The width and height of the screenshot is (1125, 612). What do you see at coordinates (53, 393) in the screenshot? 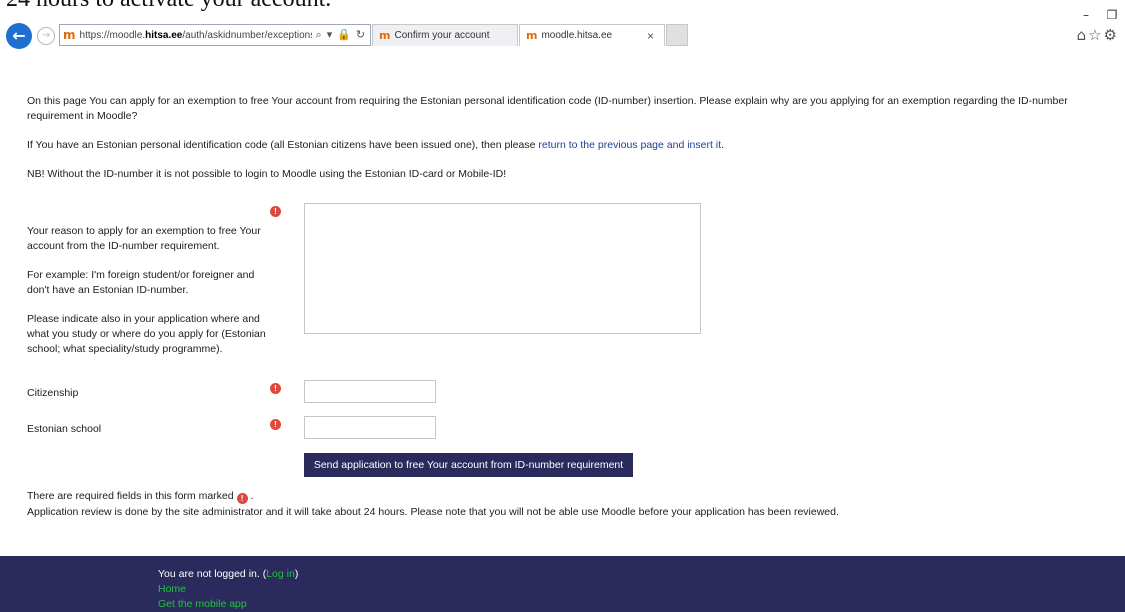
I see `citizenship-label: Citizenship` at bounding box center [53, 393].